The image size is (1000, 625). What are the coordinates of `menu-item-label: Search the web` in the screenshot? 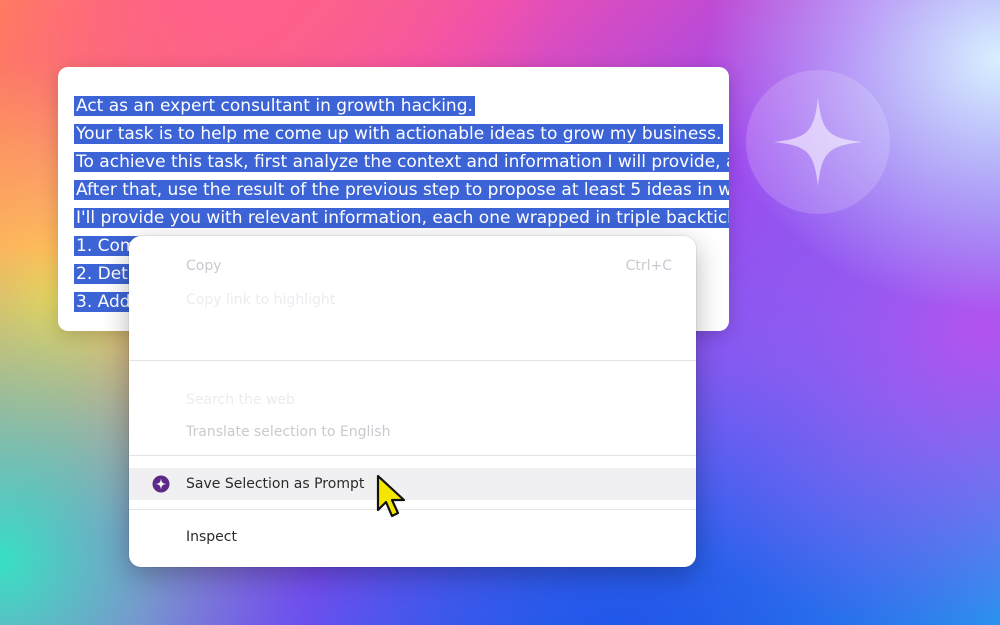 It's located at (240, 400).